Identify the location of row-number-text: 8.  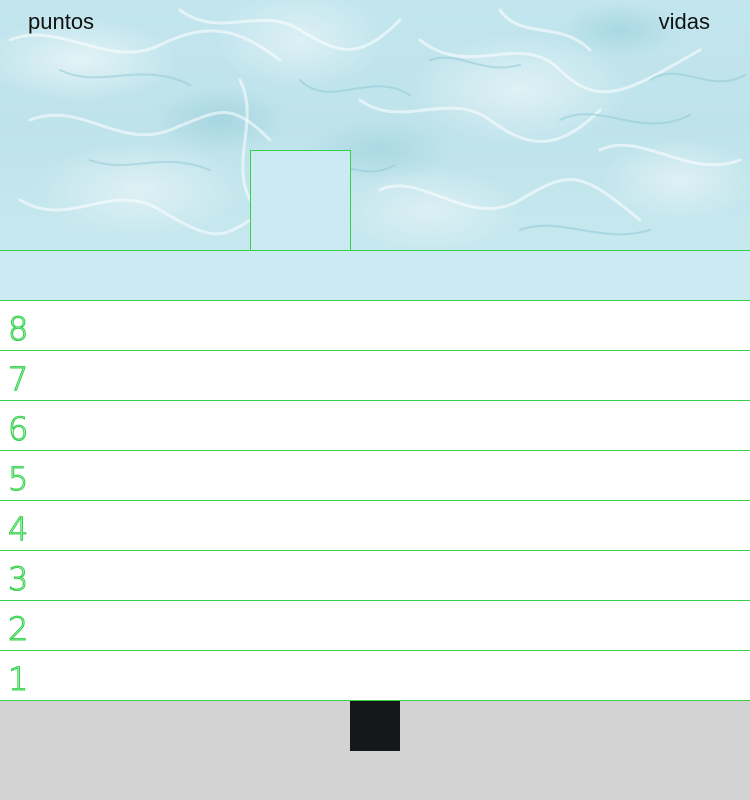
(18, 329).